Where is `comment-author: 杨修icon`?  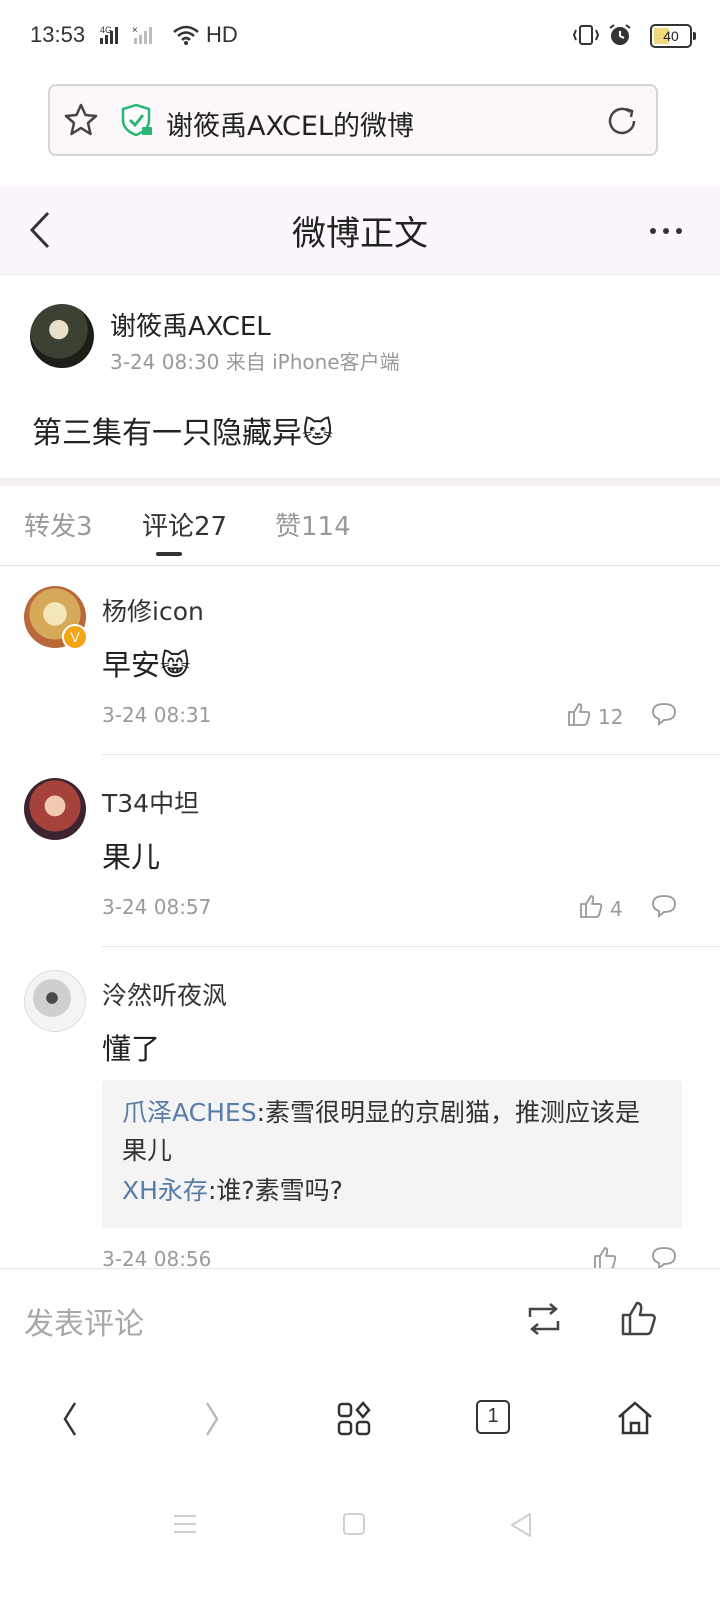
comment-author: 杨修icon is located at coordinates (153, 610).